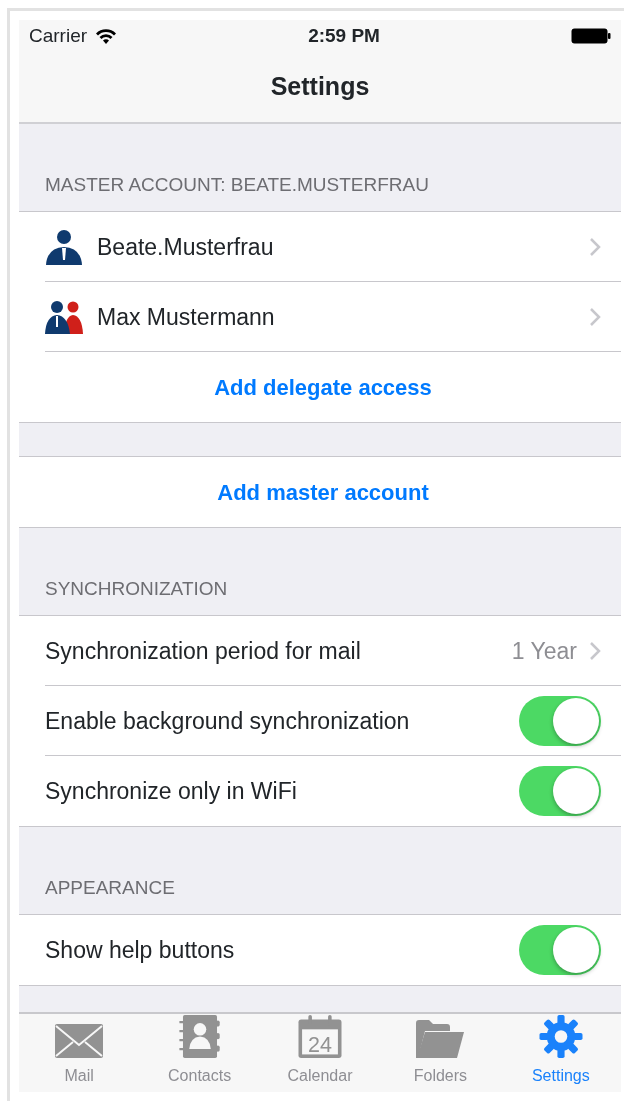 The image size is (624, 1101). Describe the element at coordinates (344, 35) in the screenshot. I see `status-time: 2:59 PM` at that location.